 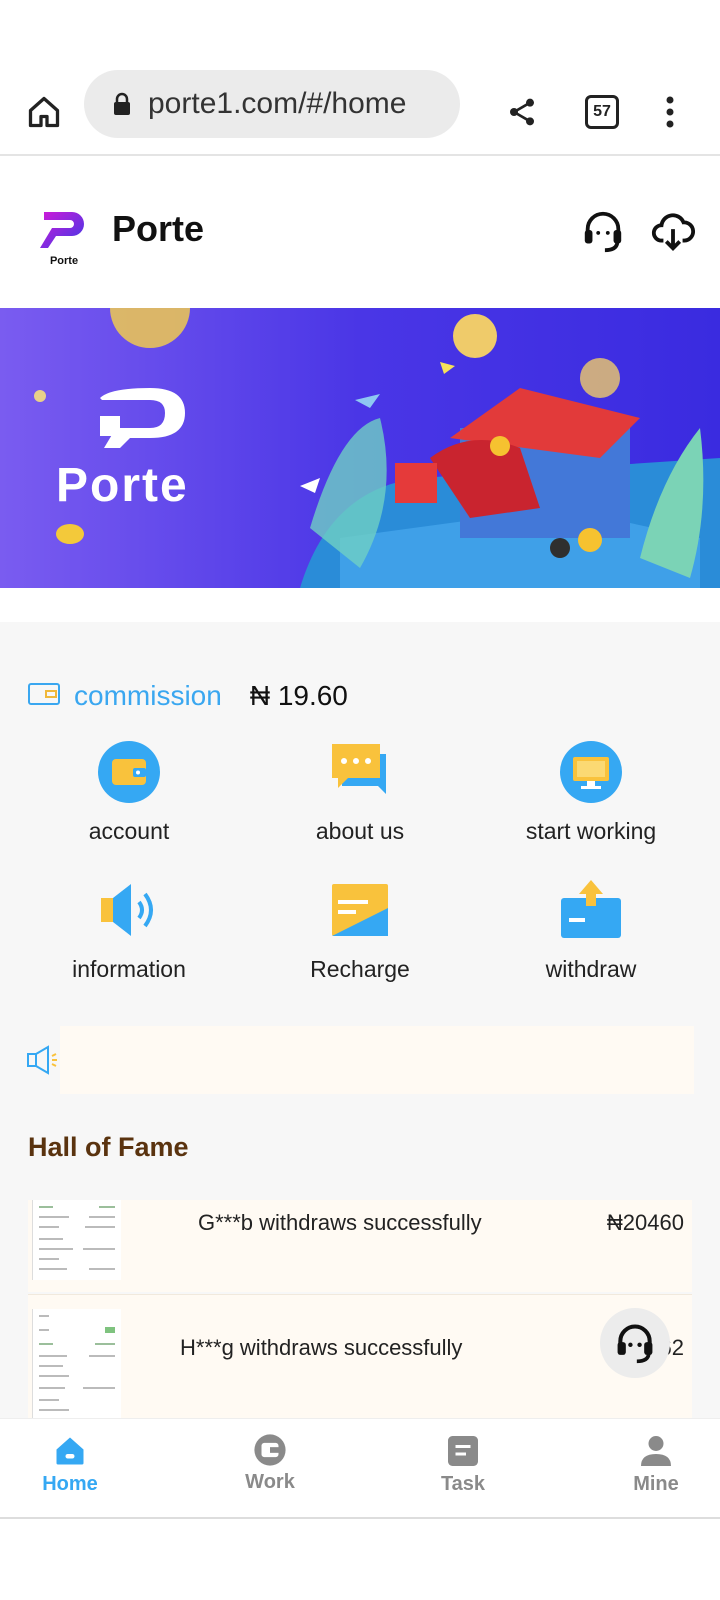 I want to click on address-bar: porte1.com/#/home, so click(x=272, y=104).